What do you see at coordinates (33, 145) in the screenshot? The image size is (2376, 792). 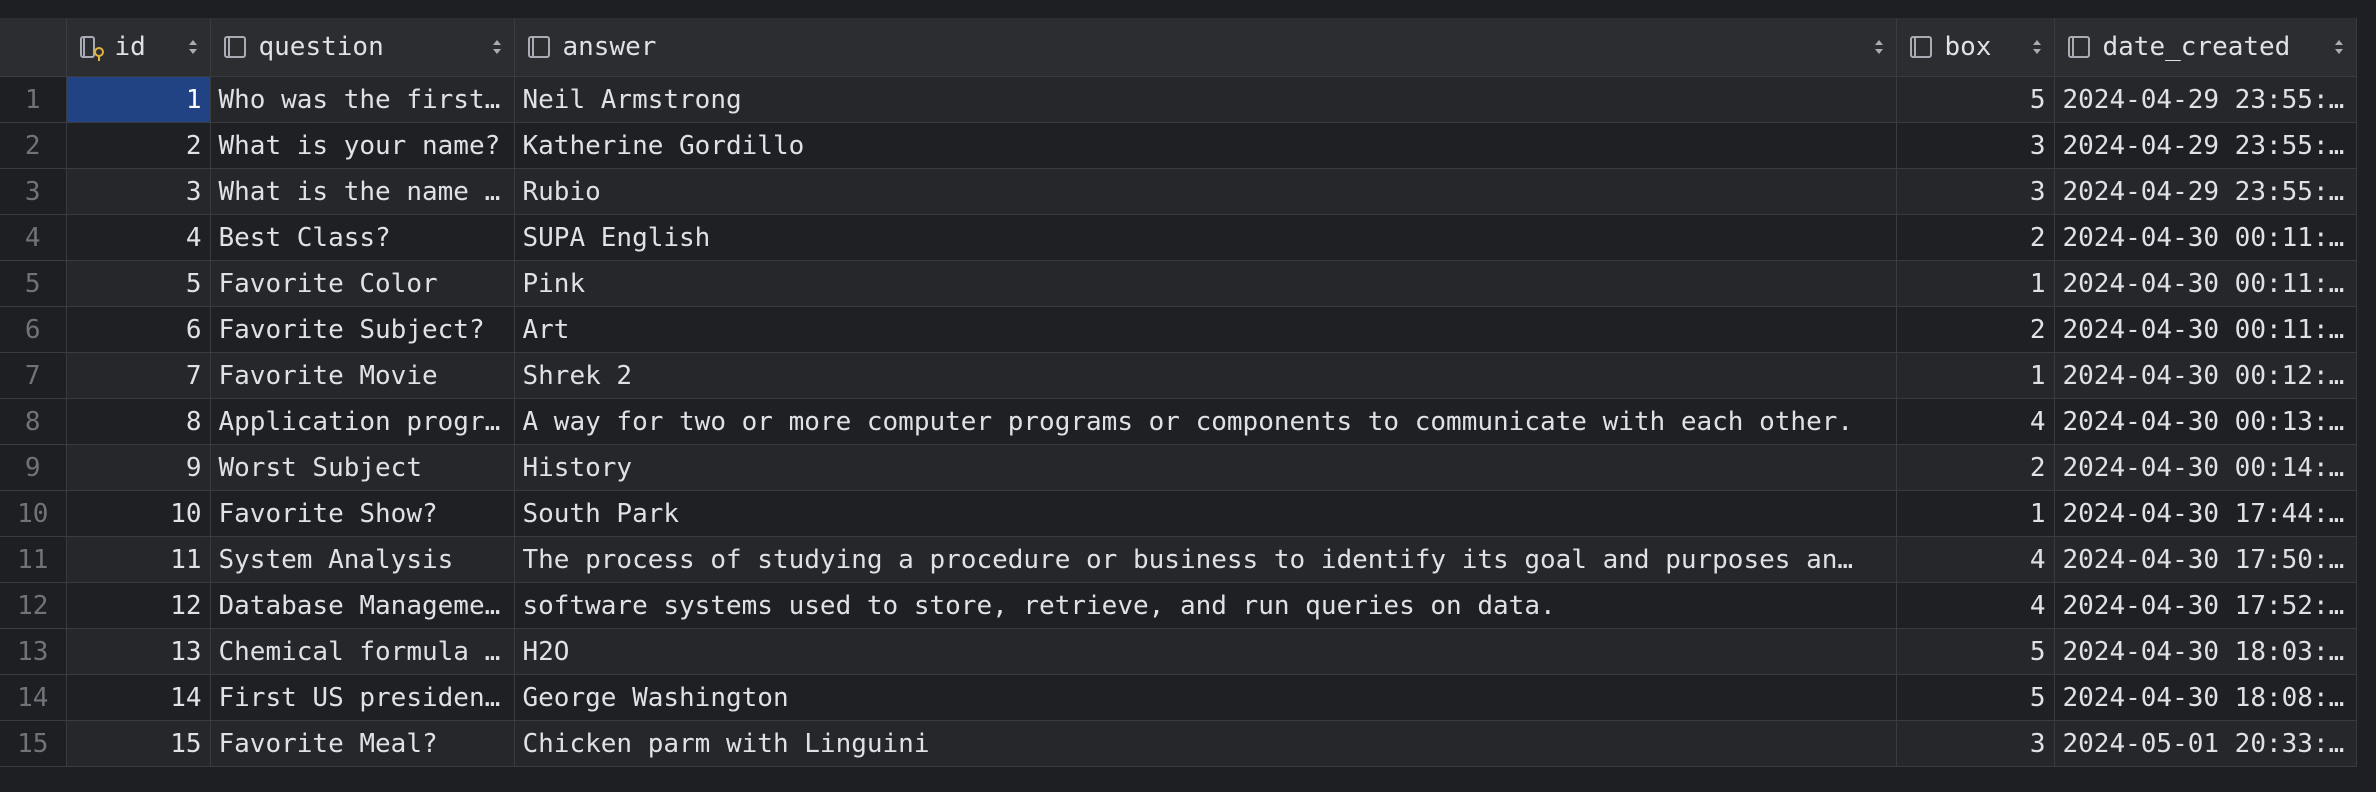 I see `row-number-cell: 2` at bounding box center [33, 145].